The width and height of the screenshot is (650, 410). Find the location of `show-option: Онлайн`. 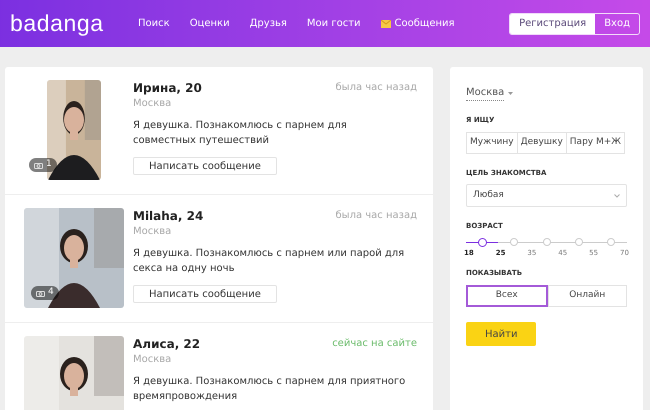

show-option: Онлайн is located at coordinates (587, 295).